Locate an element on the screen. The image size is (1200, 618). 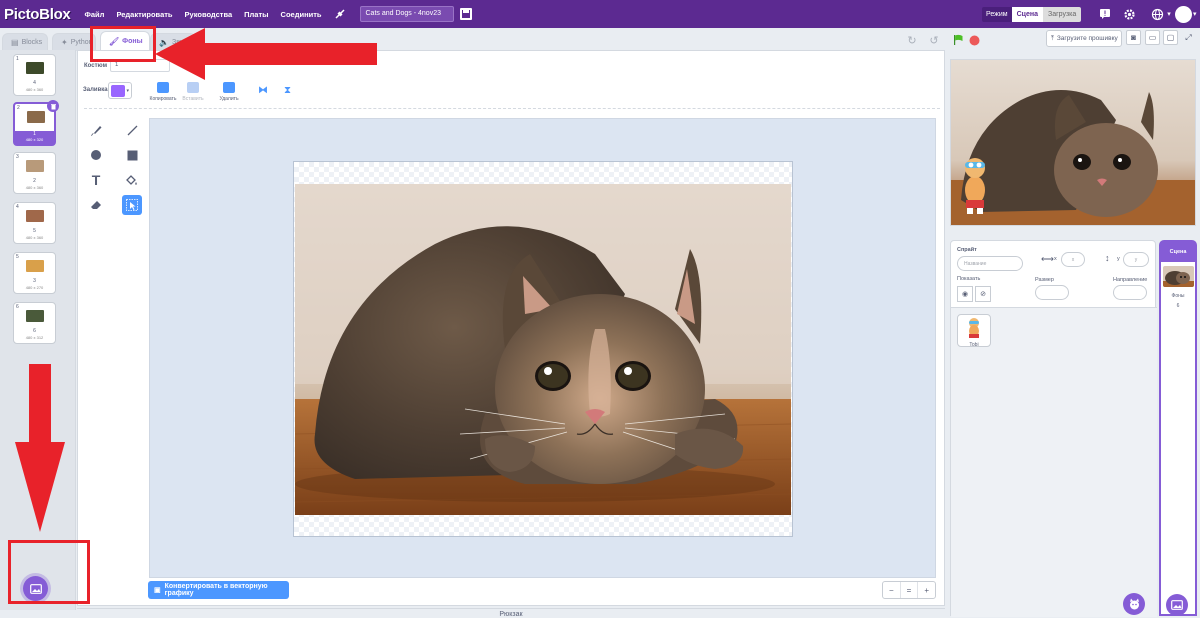
copy-icon is located at coordinates (163, 87).